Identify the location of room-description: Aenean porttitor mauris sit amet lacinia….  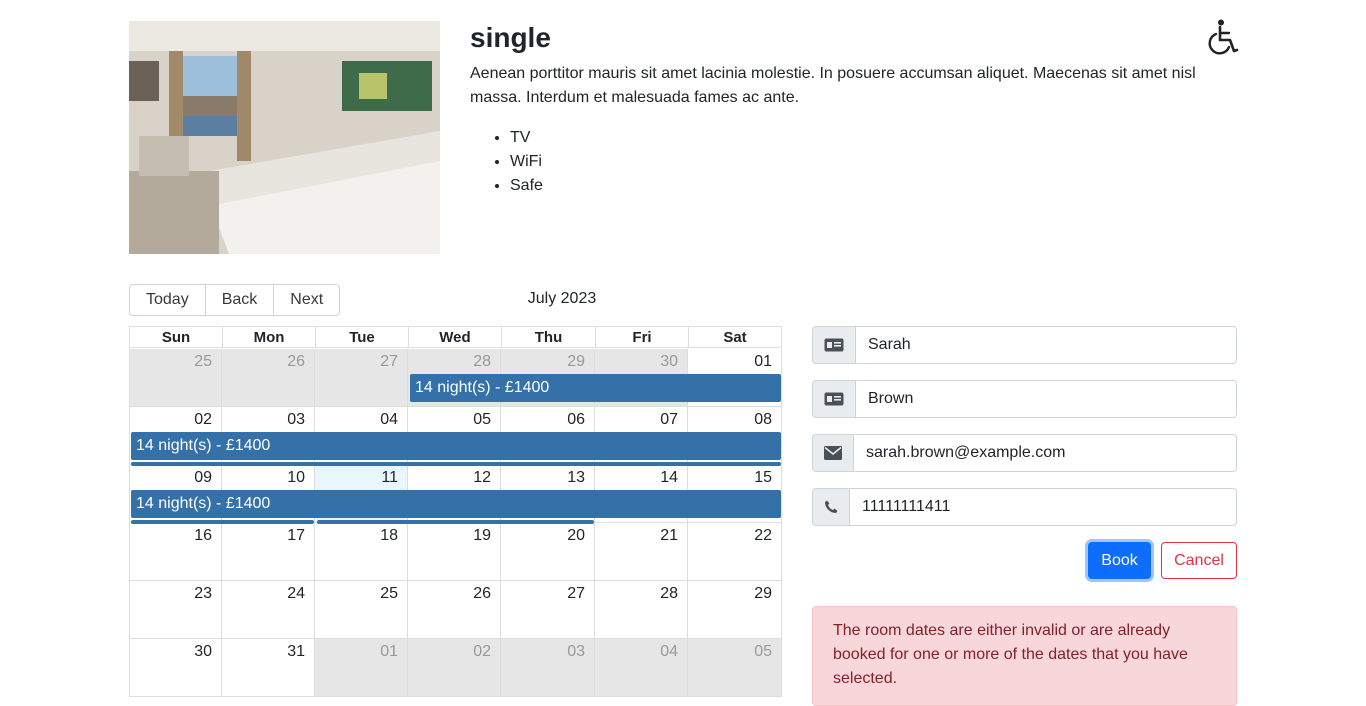
(833, 85).